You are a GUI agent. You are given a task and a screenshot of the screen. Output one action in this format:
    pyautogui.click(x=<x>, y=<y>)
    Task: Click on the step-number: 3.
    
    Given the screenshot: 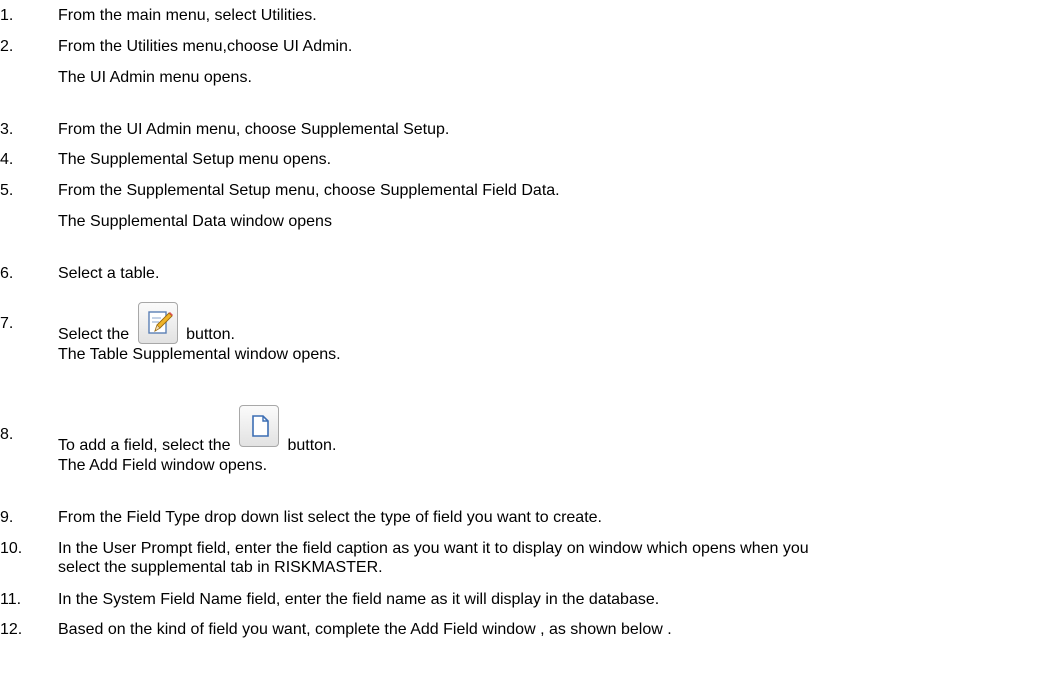 What is the action you would take?
    pyautogui.click(x=7, y=129)
    